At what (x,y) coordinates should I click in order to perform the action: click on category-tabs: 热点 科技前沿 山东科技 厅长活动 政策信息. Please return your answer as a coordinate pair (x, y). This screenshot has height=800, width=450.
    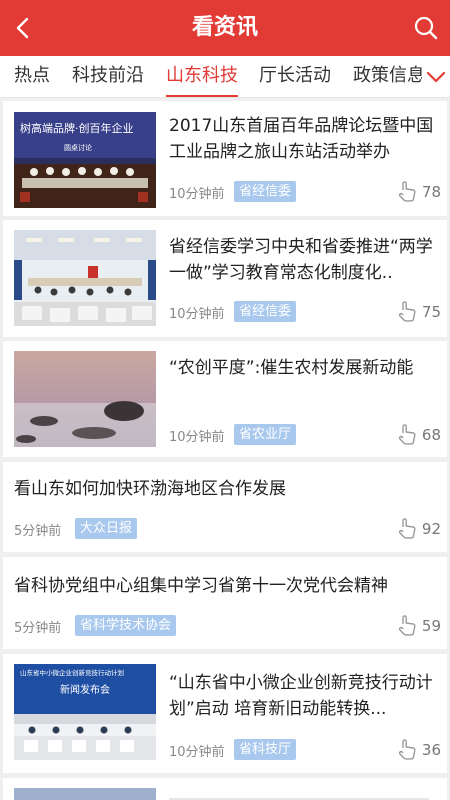
    Looking at the image, I should click on (225, 77).